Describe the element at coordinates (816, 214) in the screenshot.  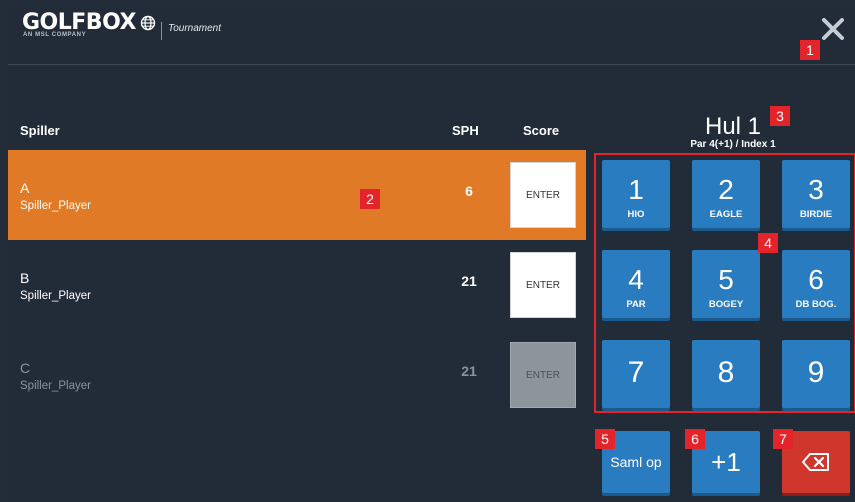
I see `key-label: BIRDIE` at that location.